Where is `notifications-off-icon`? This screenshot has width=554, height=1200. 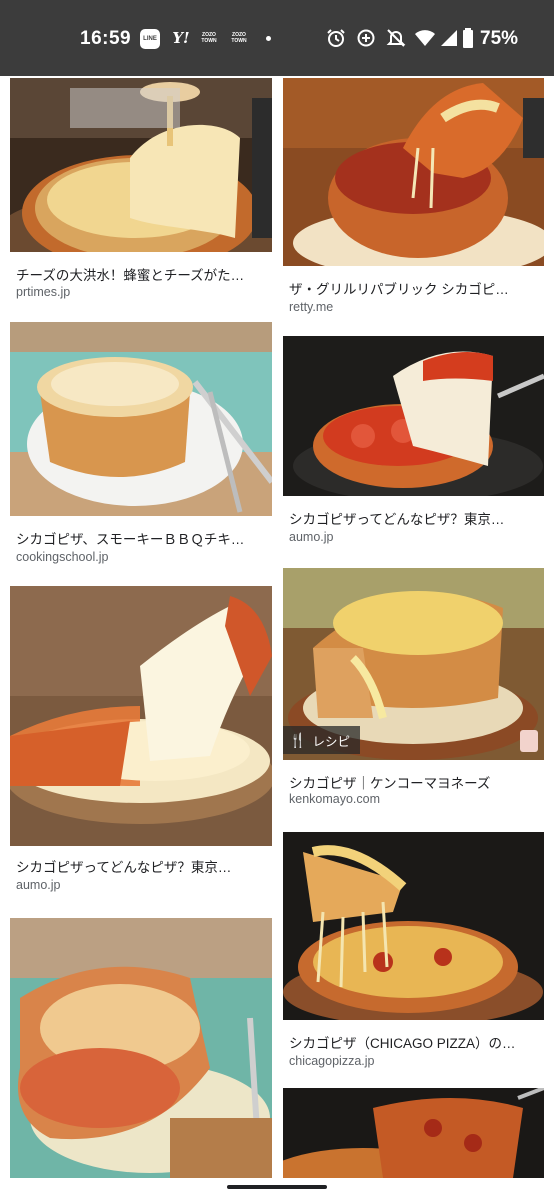 notifications-off-icon is located at coordinates (396, 38).